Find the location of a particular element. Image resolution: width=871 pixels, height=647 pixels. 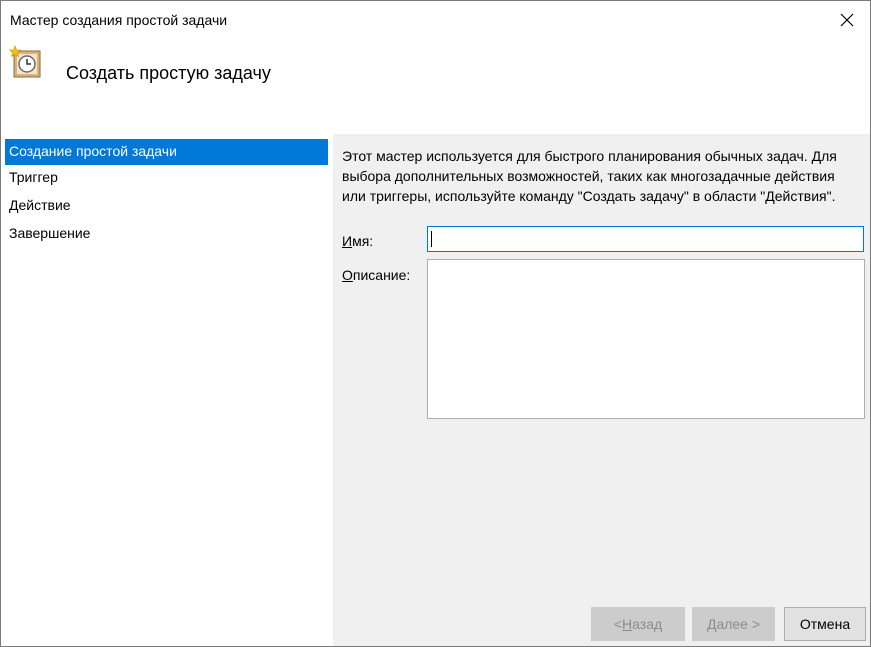

close-icon is located at coordinates (847, 20).